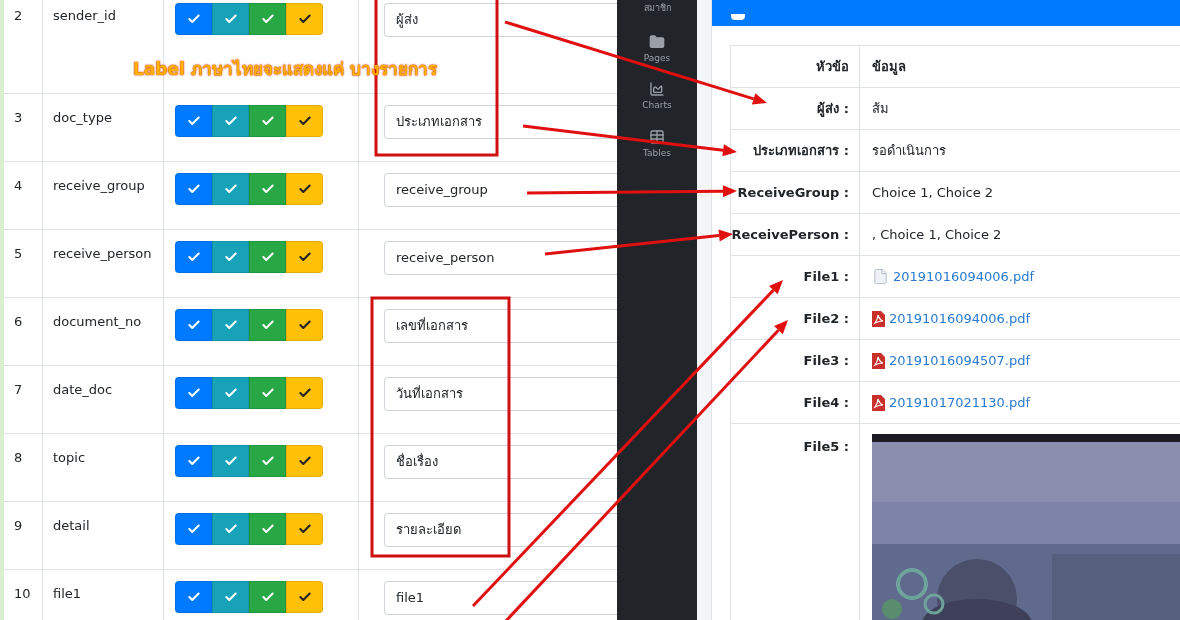  I want to click on sidebar-item: Pages, so click(657, 49).